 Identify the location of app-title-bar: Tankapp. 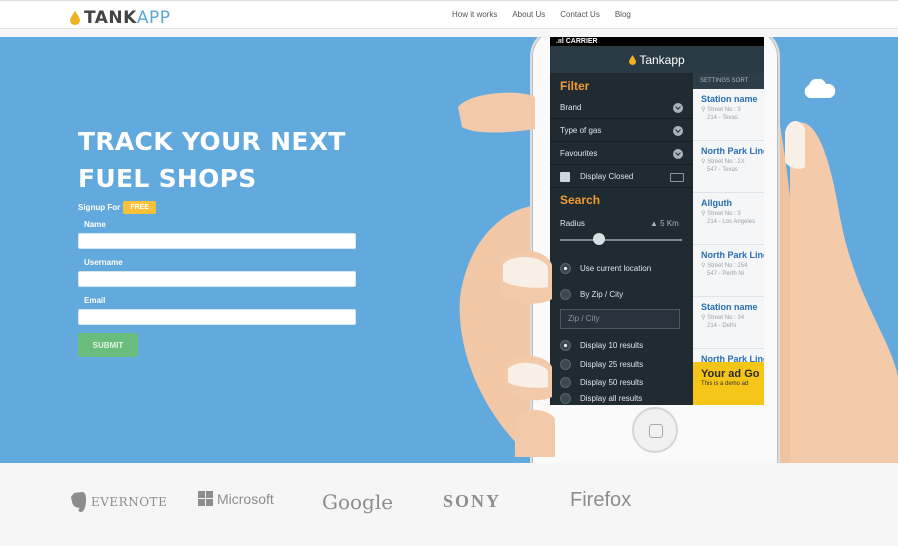
(657, 59).